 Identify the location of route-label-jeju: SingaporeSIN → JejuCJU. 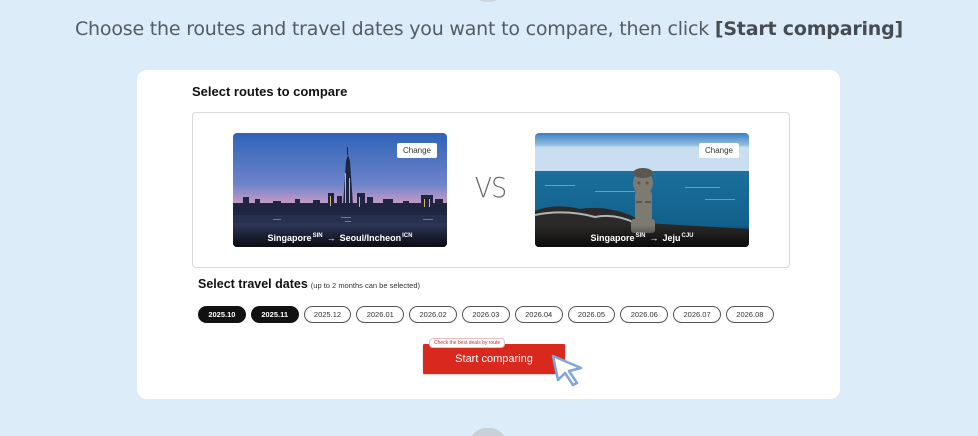
(642, 236).